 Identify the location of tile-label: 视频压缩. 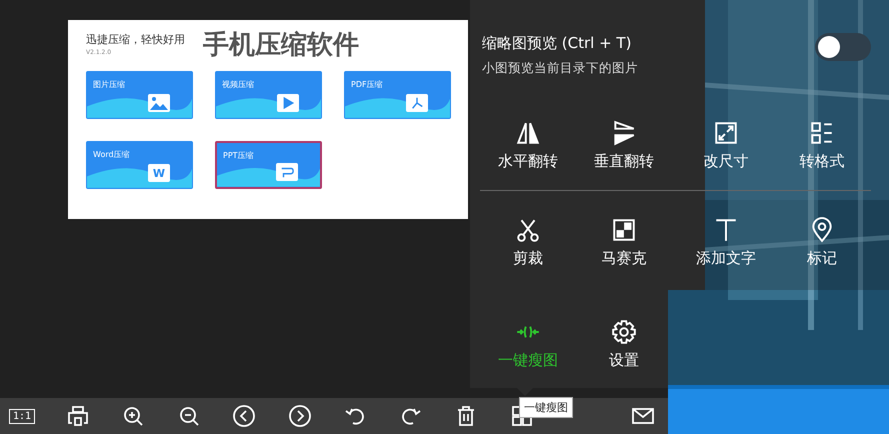
(237, 84).